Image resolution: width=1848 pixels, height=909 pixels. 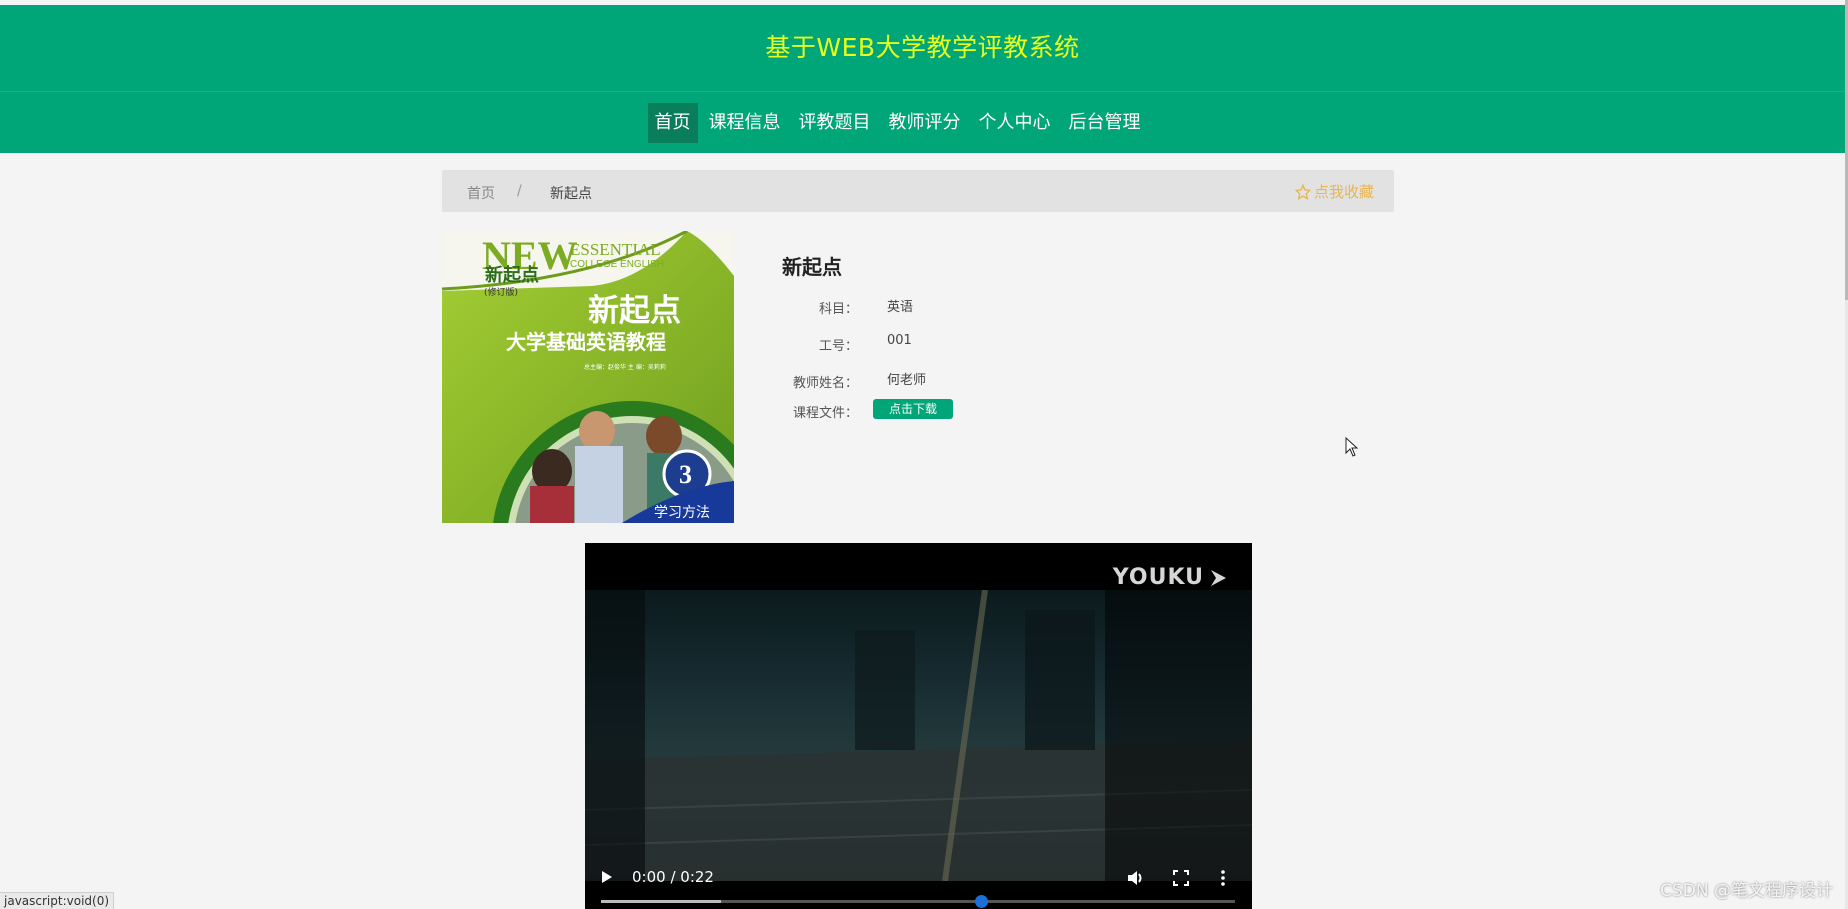 I want to click on cover-volume: 3, so click(x=685, y=474).